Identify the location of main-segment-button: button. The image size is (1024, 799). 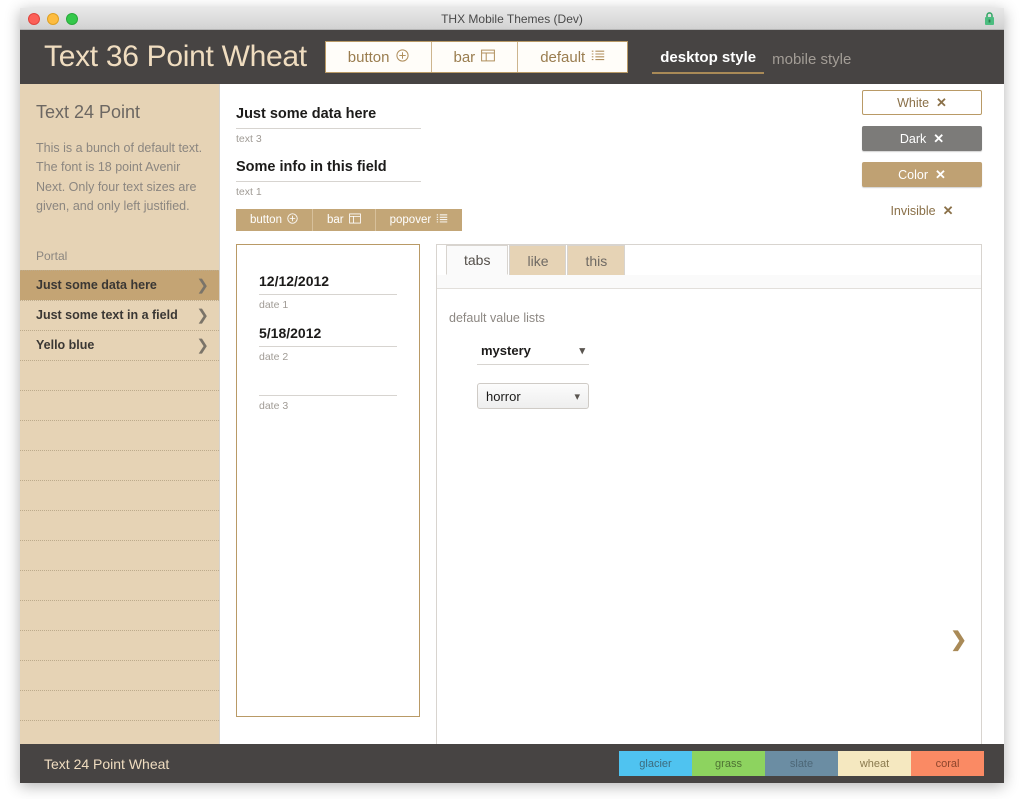
(274, 220).